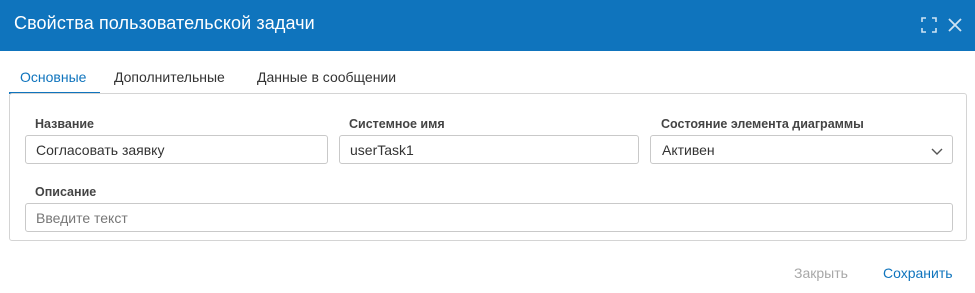 The width and height of the screenshot is (975, 293). I want to click on expand-icon, so click(929, 25).